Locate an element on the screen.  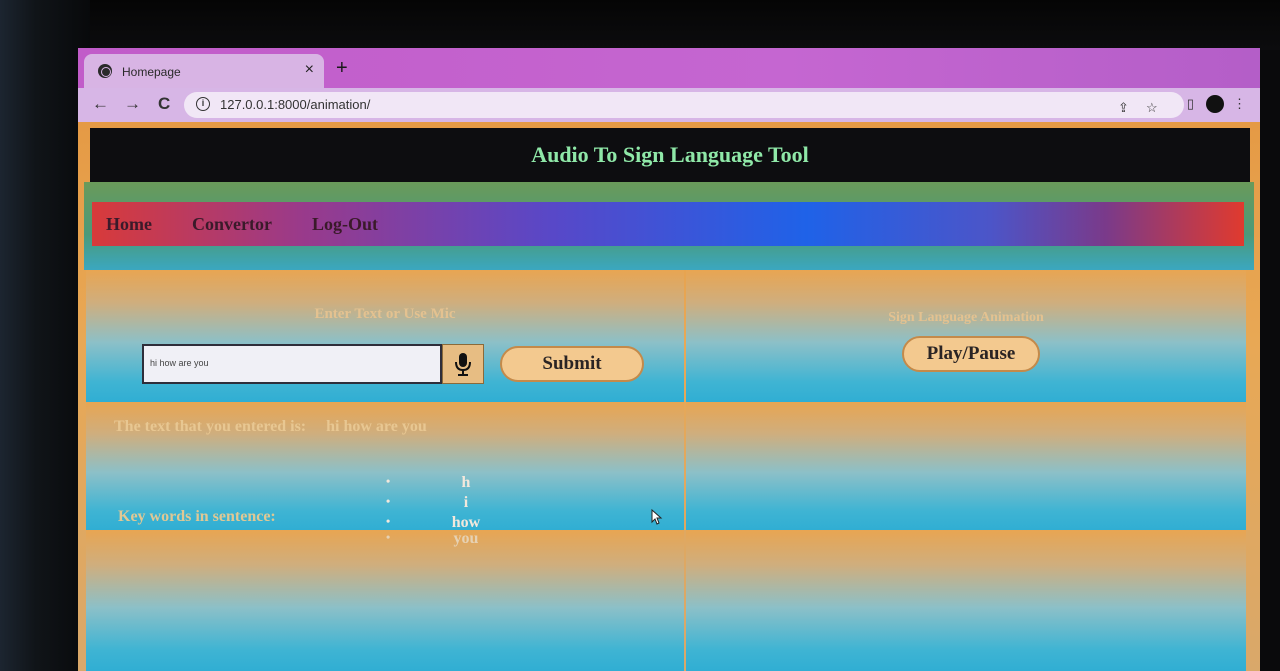
submit-button: Submit is located at coordinates (572, 364).